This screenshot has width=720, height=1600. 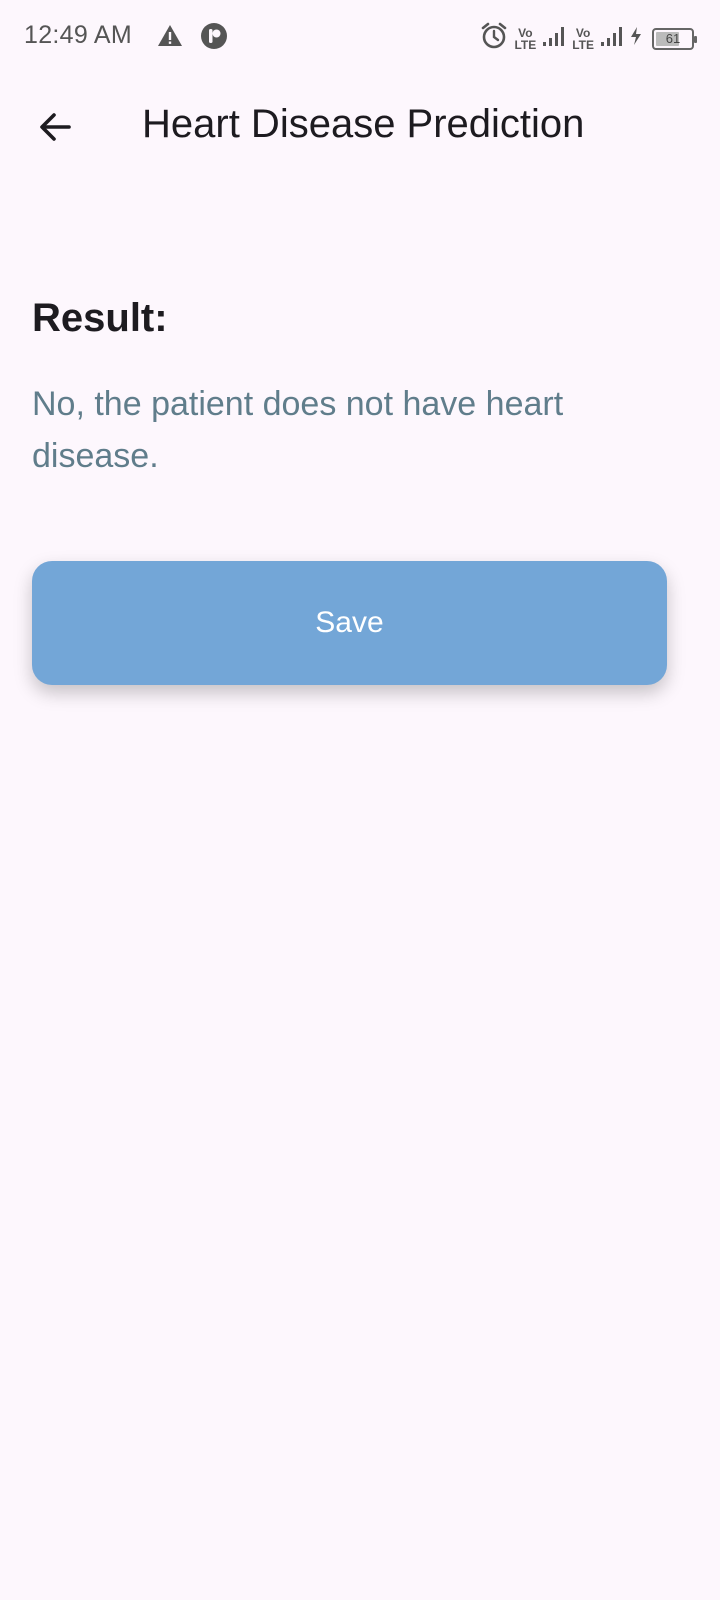 I want to click on status-bar: 12:49 AM Vo LTE Vo LTE 61, so click(x=360, y=37).